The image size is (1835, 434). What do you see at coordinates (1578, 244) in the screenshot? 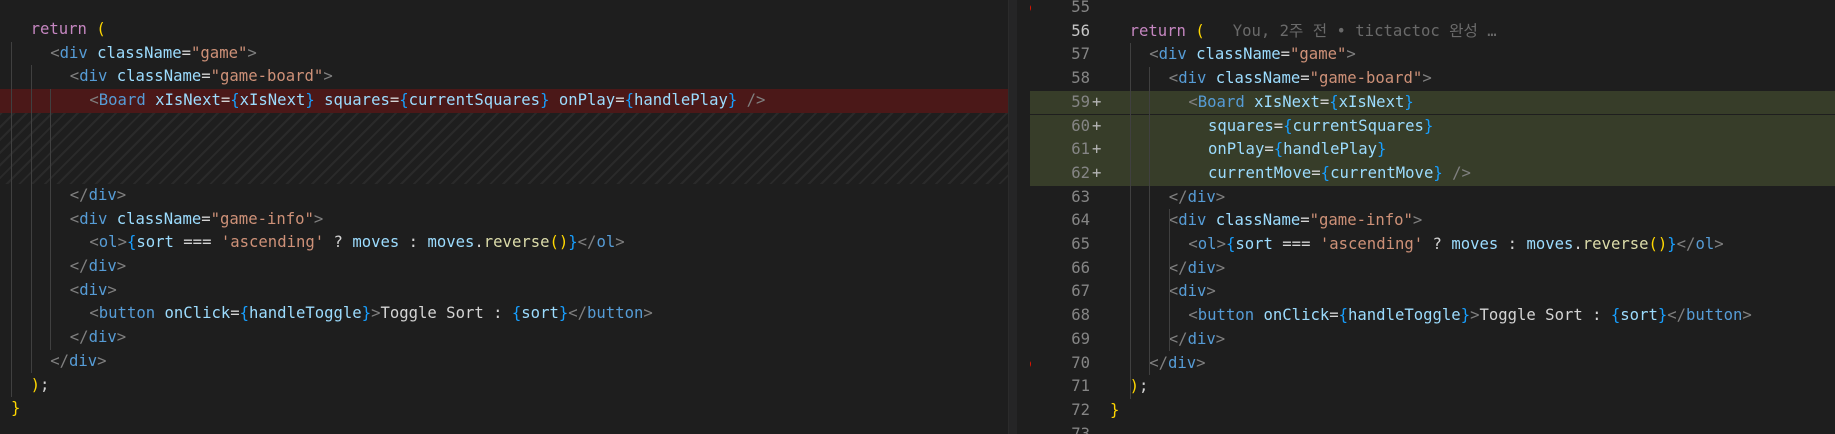
I see `code-token: .` at bounding box center [1578, 244].